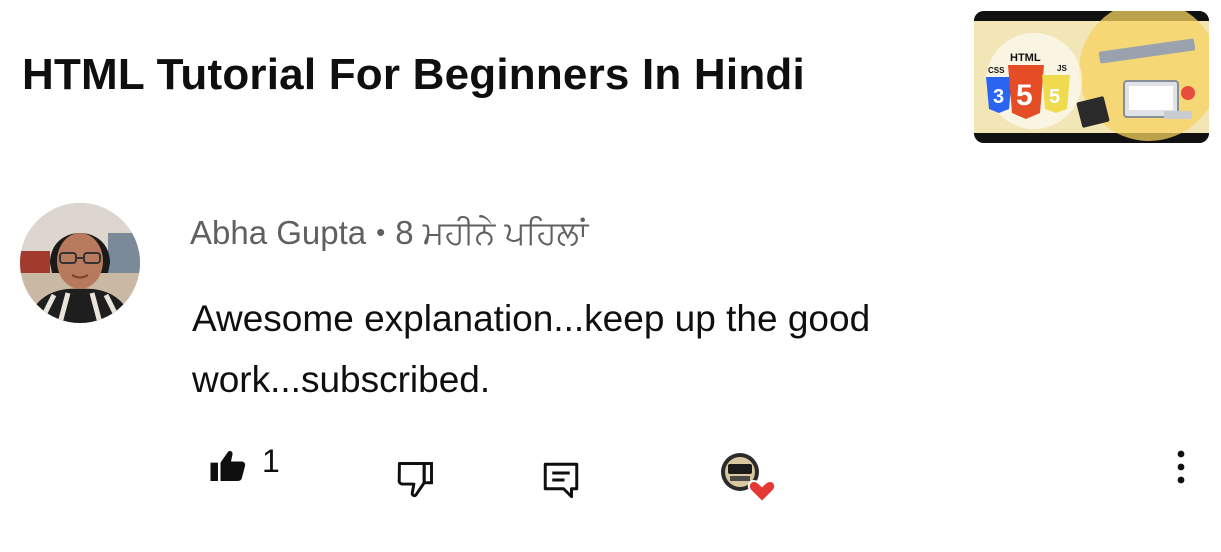 Image resolution: width=1221 pixels, height=552 pixels. I want to click on avatar, so click(80, 263).